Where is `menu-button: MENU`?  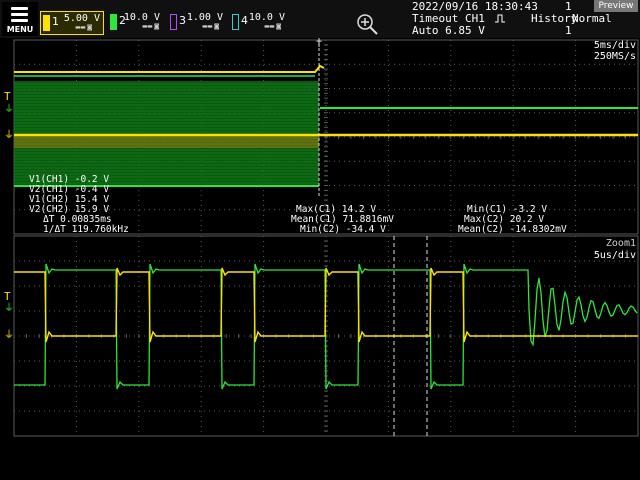 menu-button: MENU is located at coordinates (20, 19).